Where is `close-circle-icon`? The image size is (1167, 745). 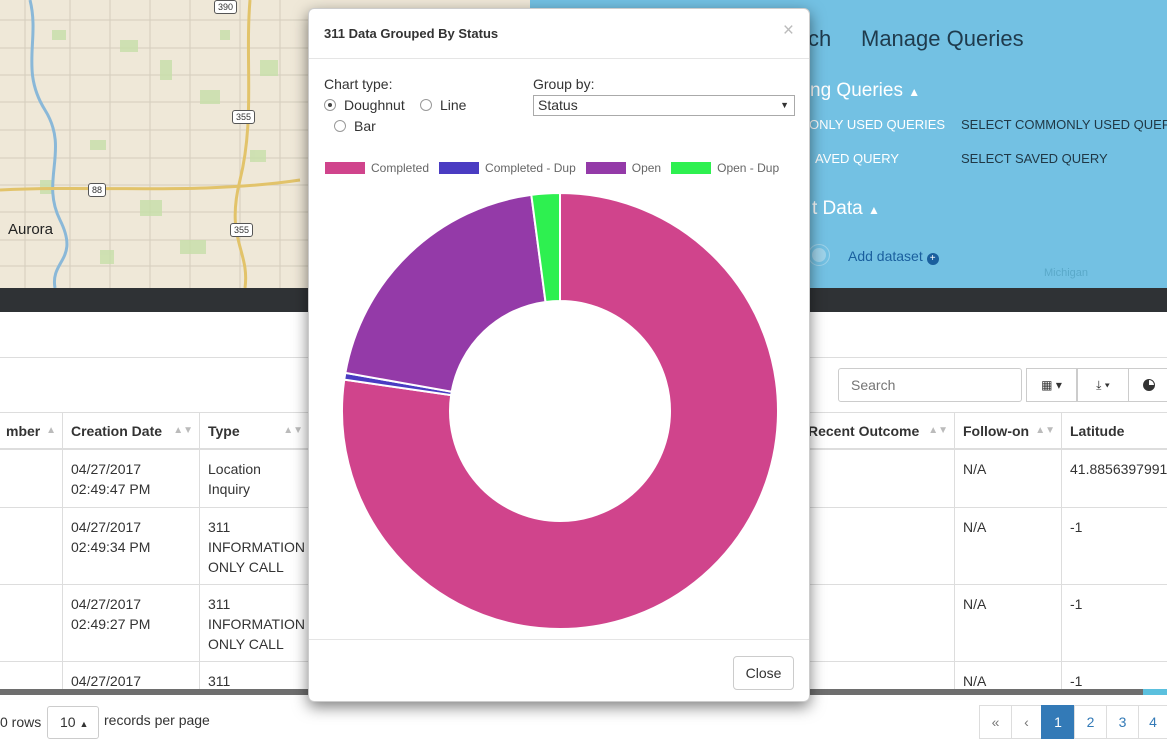 close-circle-icon is located at coordinates (819, 255).